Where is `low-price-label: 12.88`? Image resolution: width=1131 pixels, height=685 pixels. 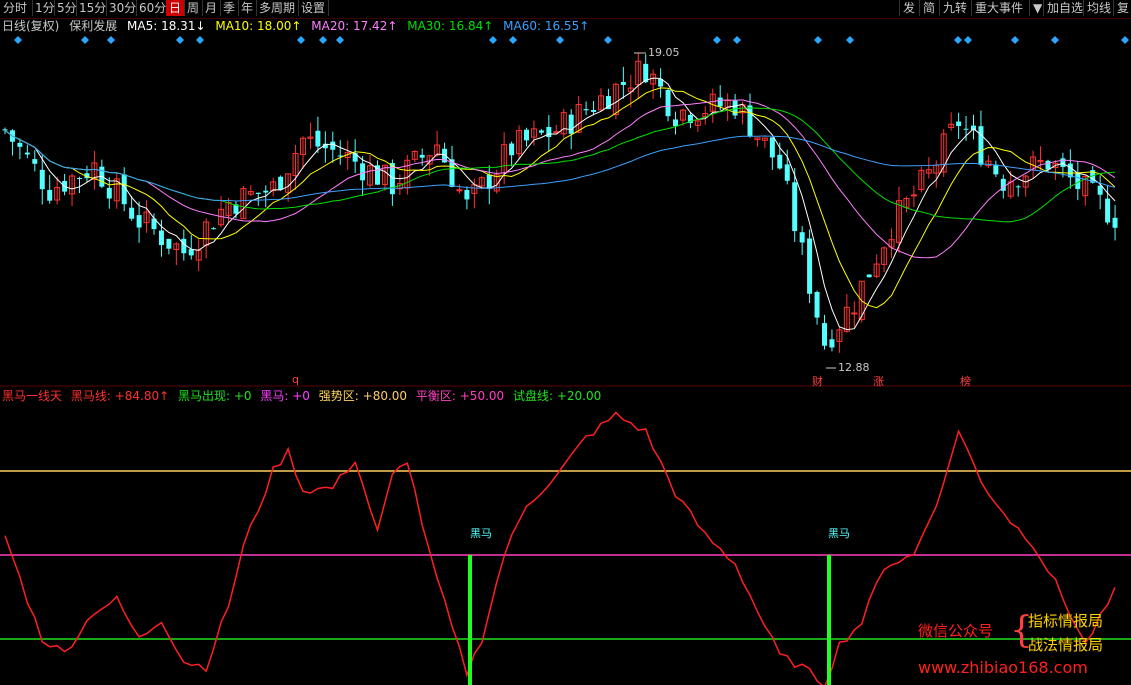 low-price-label: 12.88 is located at coordinates (854, 367).